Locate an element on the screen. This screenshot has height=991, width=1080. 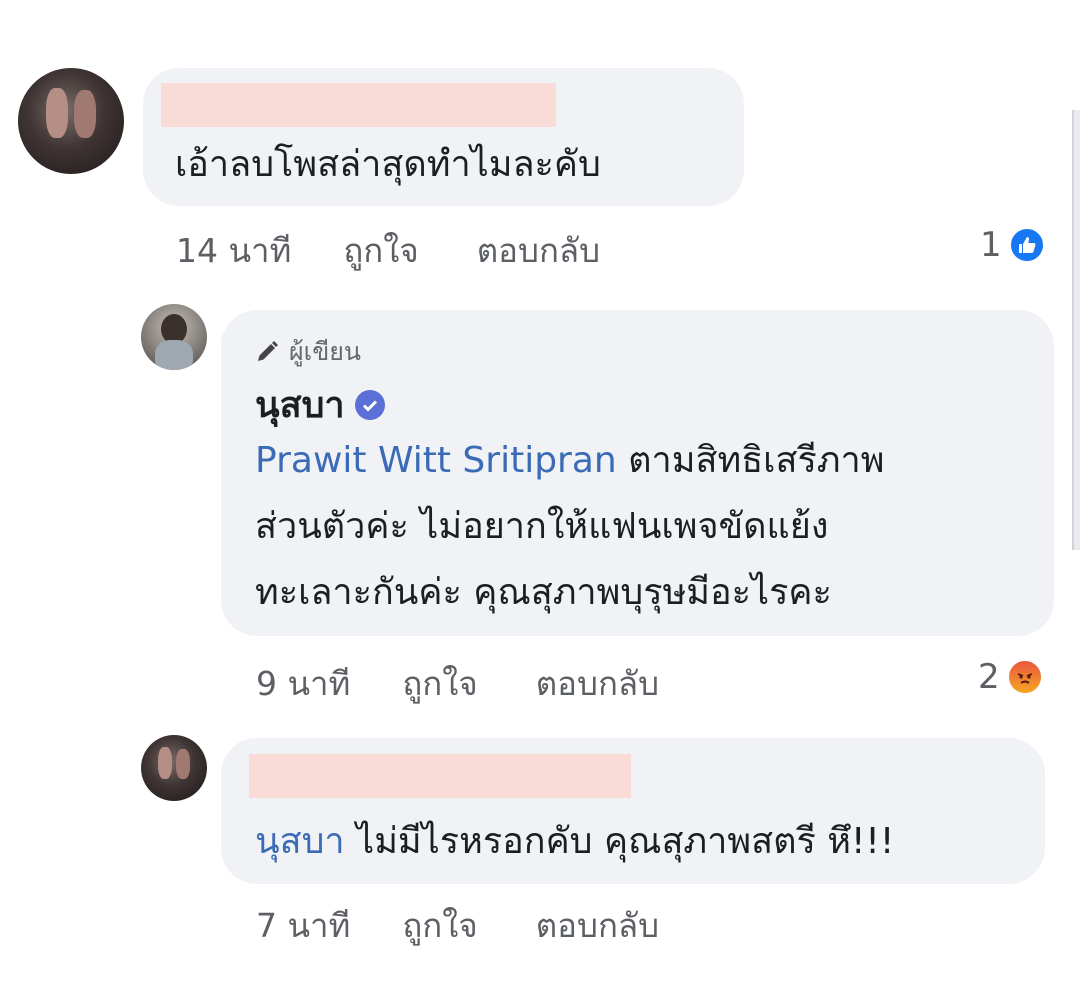
comment-bubble: นุสบา ไม่มีไรหรอกคับ คุณสุภาพสตรี หึ!!! is located at coordinates (633, 811).